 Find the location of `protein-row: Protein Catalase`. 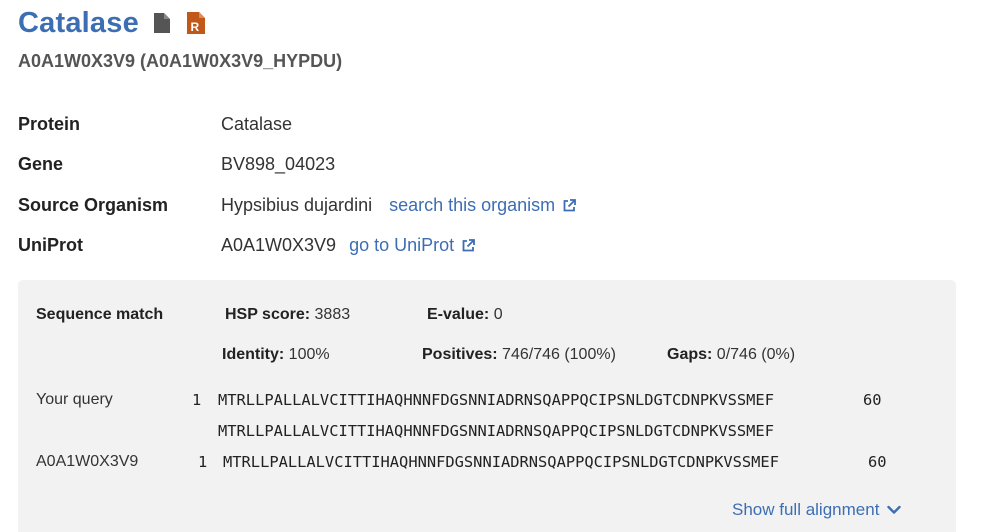

protein-row: Protein Catalase is located at coordinates (297, 124).